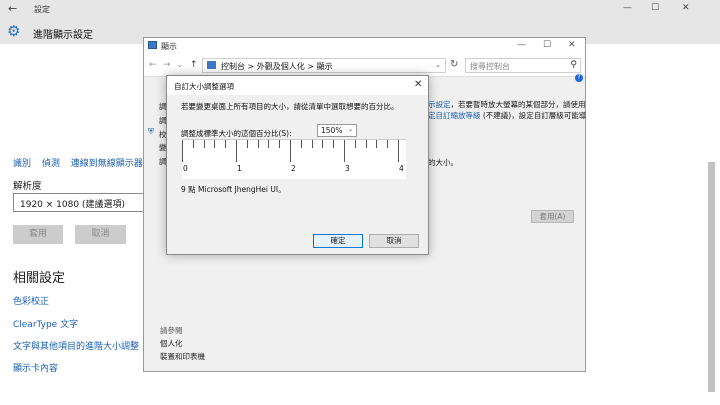 Image resolution: width=720 pixels, height=405 pixels. I want to click on advanced-sizing-link: 文字與其他項目的進階大小調整, so click(76, 345).